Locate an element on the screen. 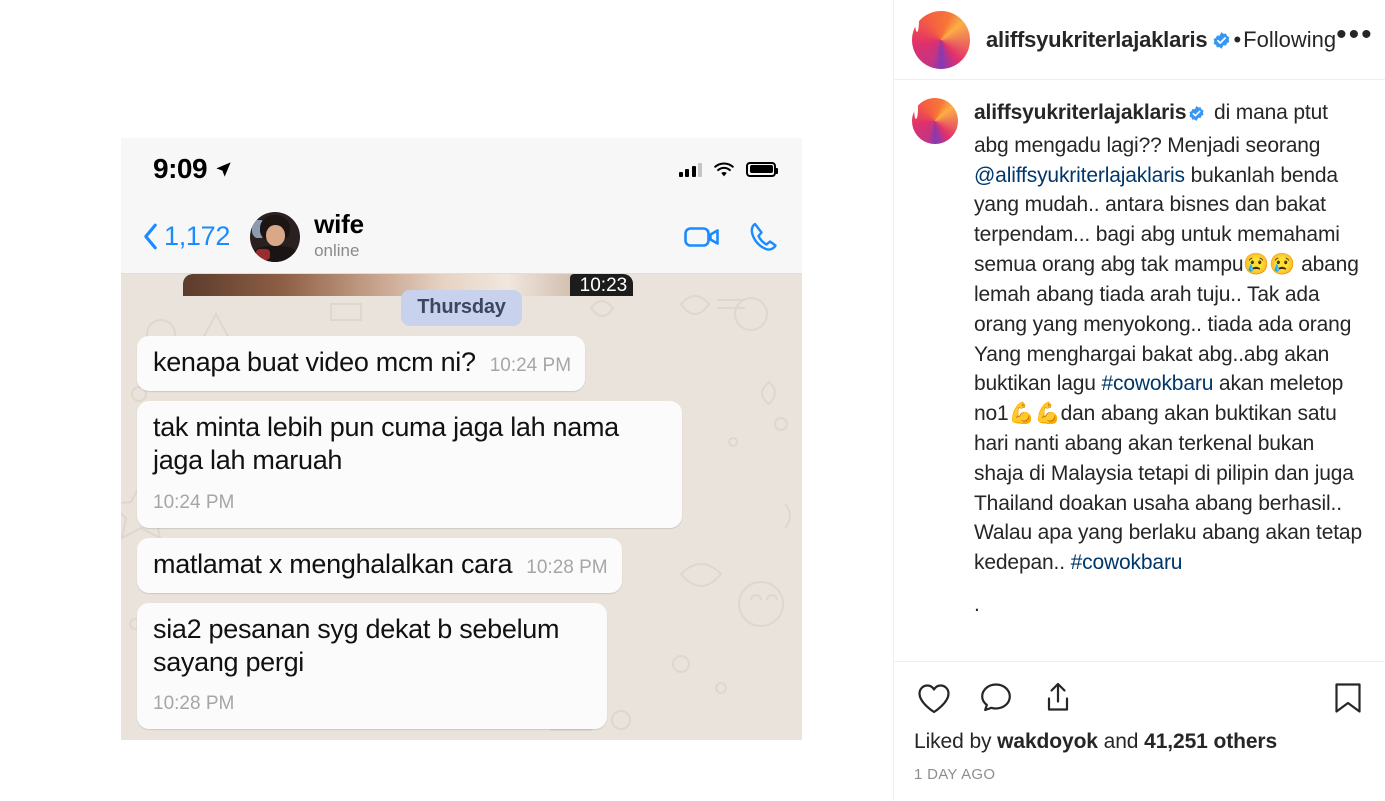 The image size is (1385, 801). header-username-text: aliffsyukriterlajaklaris is located at coordinates (1097, 39).